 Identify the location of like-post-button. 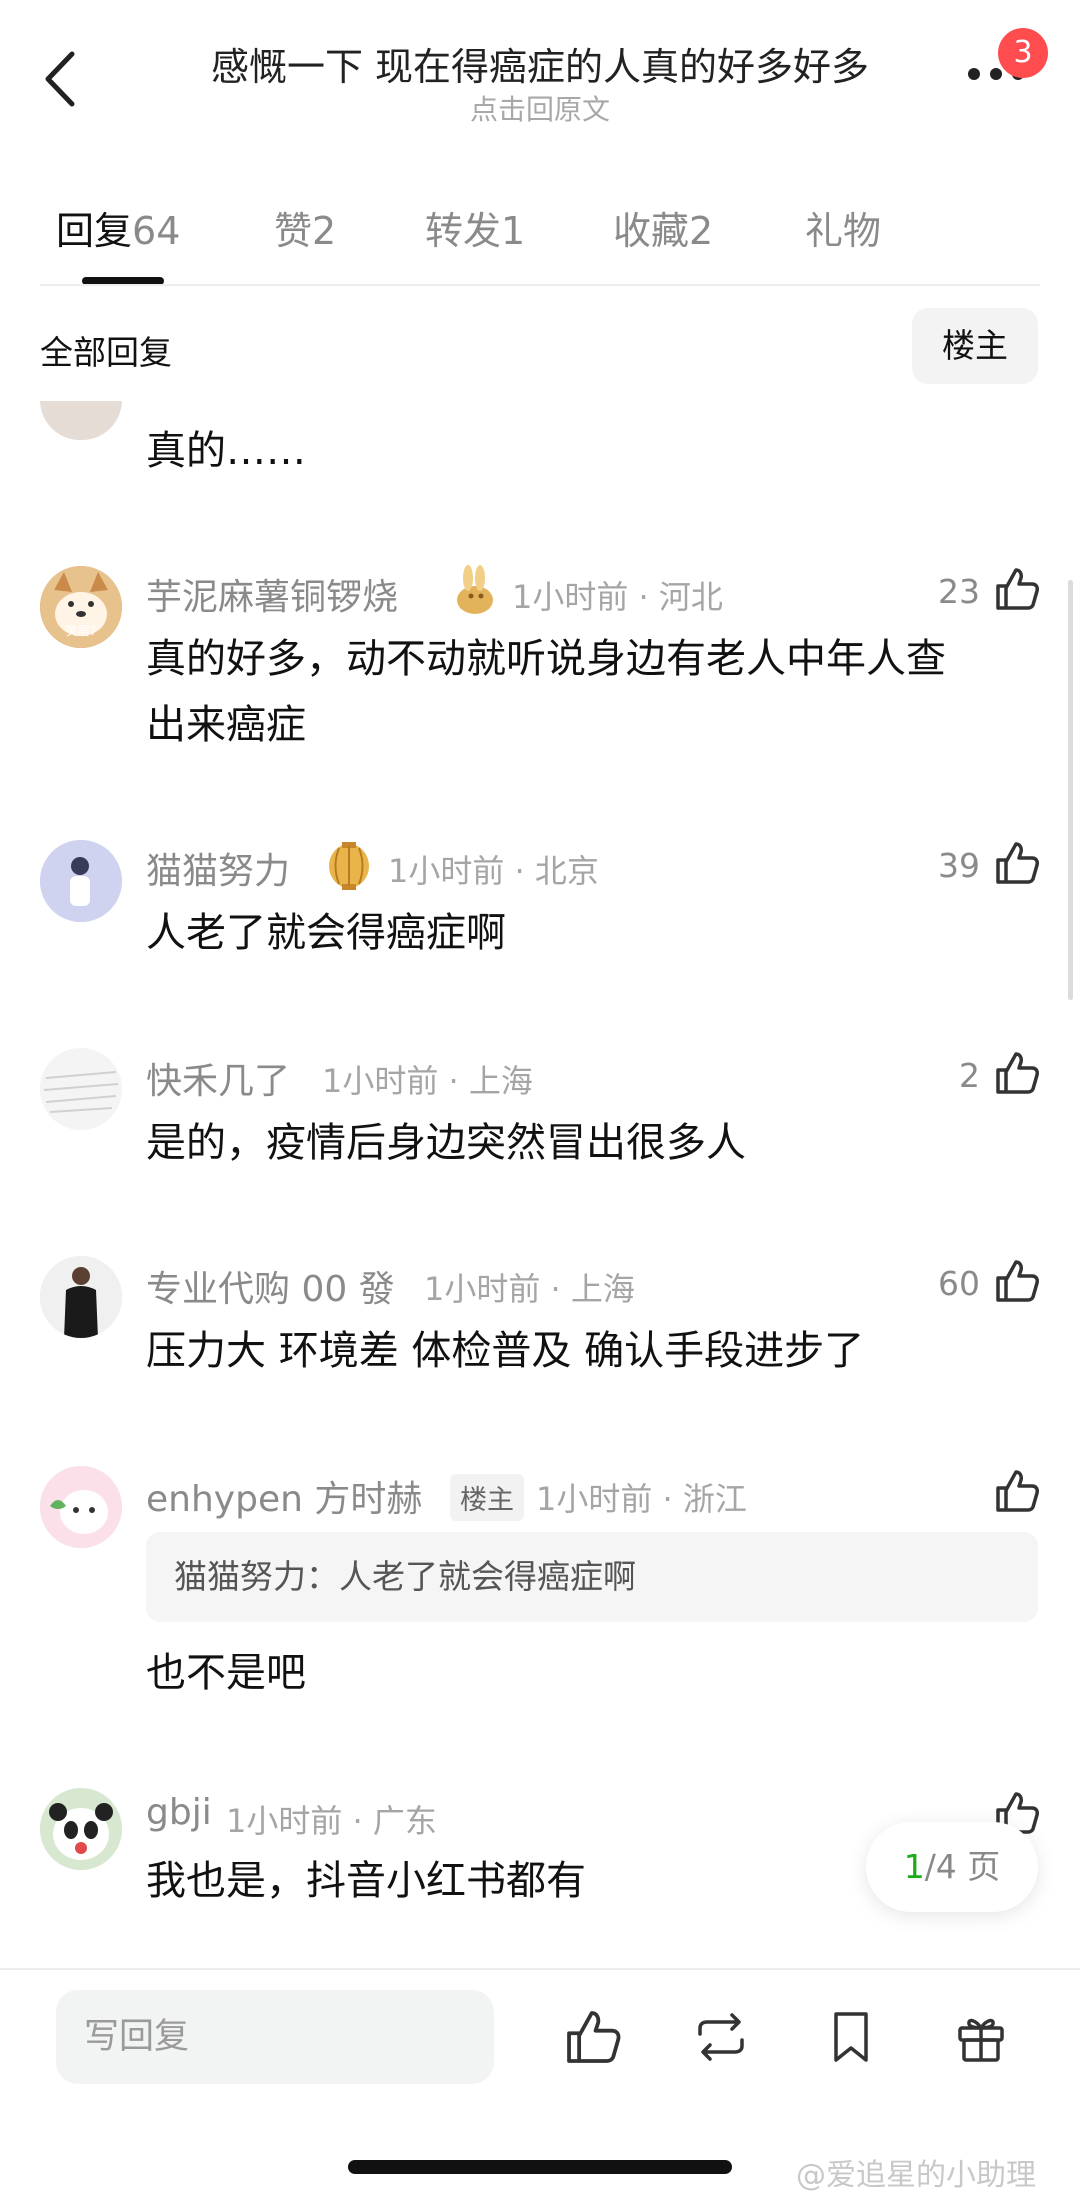
(593, 2037).